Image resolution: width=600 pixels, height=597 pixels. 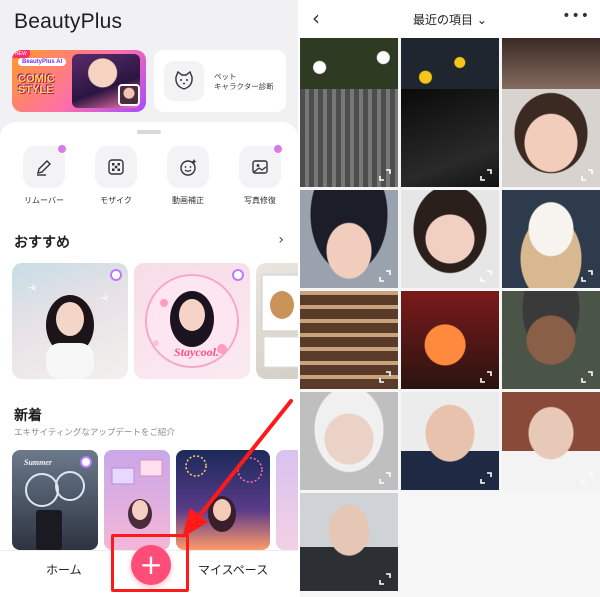 What do you see at coordinates (184, 81) in the screenshot?
I see `cat-face-icon` at bounding box center [184, 81].